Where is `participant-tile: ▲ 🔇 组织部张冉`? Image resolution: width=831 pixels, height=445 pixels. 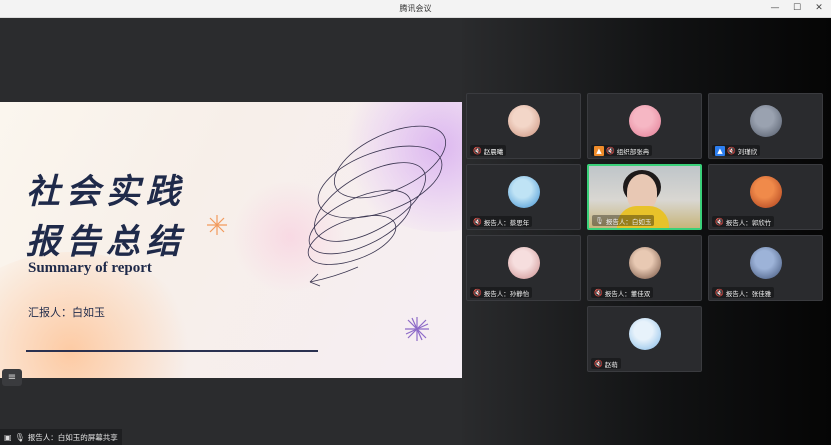 participant-tile: ▲ 🔇 组织部张冉 is located at coordinates (644, 126).